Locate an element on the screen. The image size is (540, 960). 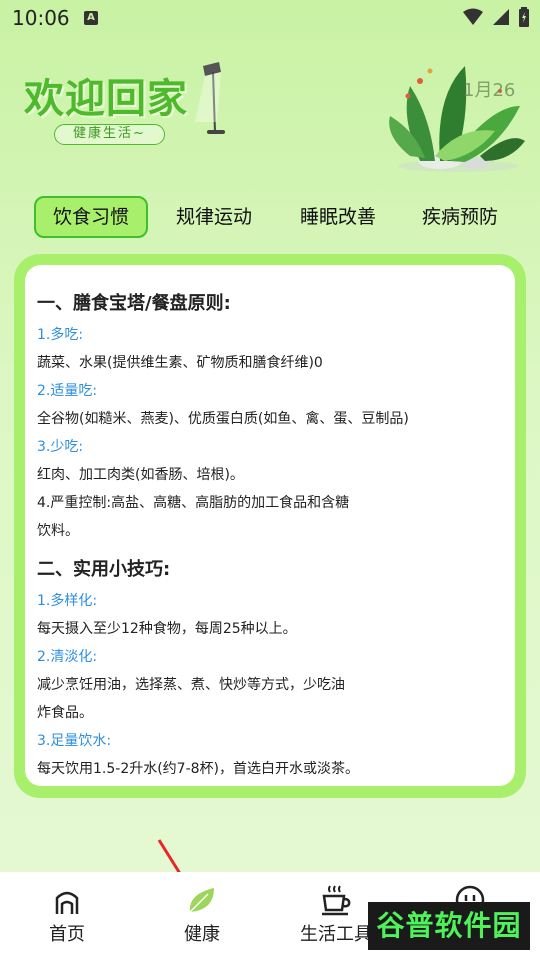
status-time: 10:06 is located at coordinates (41, 18).